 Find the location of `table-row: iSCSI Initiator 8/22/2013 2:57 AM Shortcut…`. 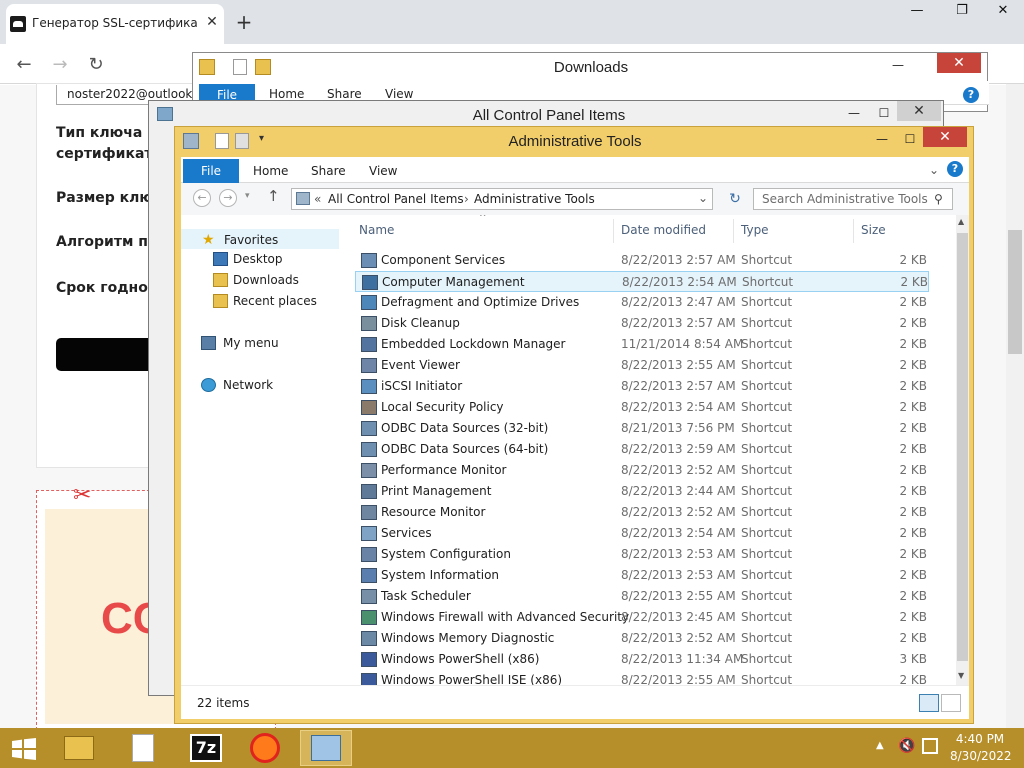

table-row: iSCSI Initiator 8/22/2013 2:57 AM Shortcut… is located at coordinates (642, 386).